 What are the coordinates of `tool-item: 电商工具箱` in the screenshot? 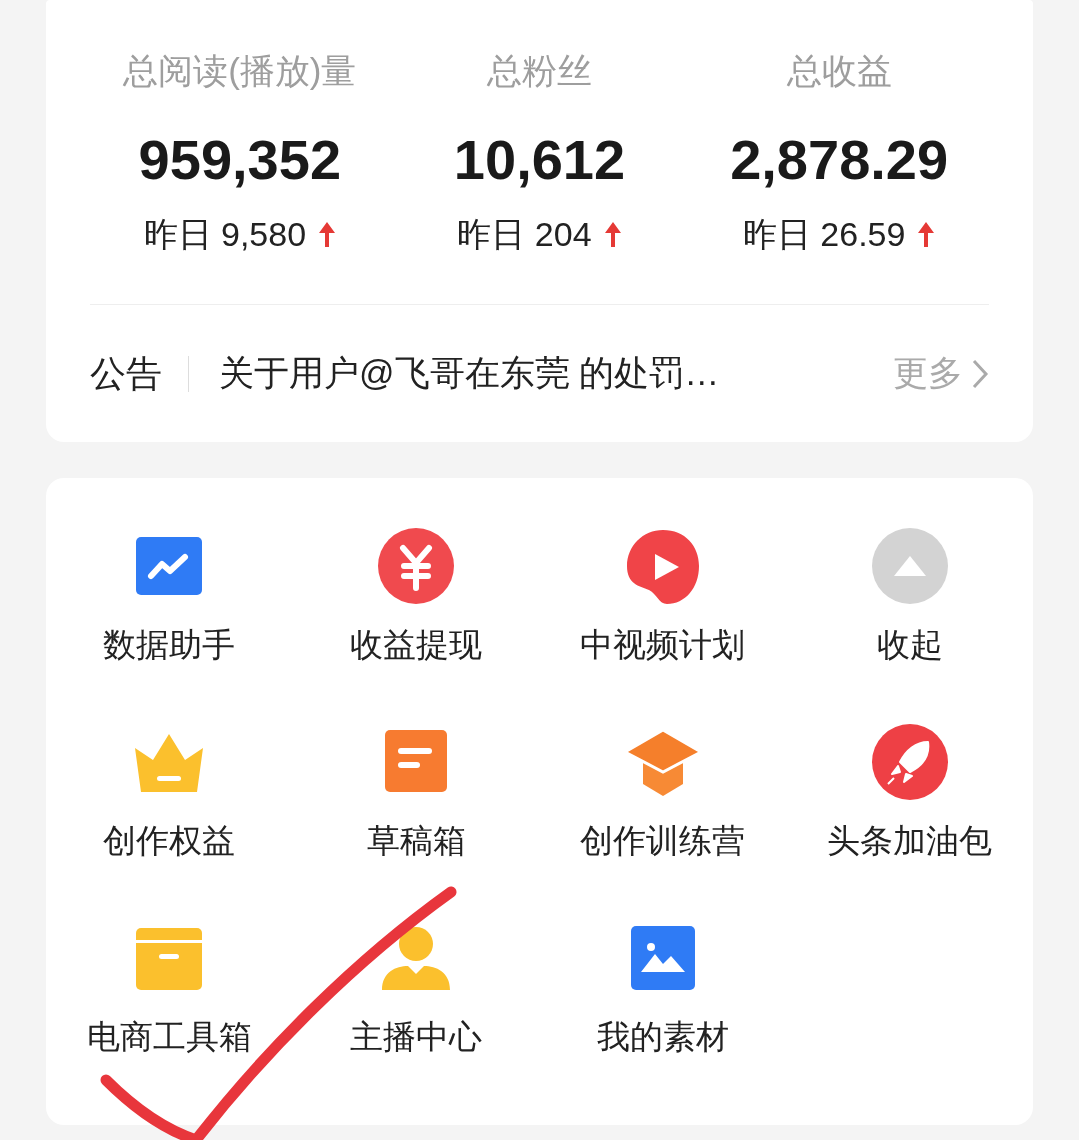 It's located at (169, 1018).